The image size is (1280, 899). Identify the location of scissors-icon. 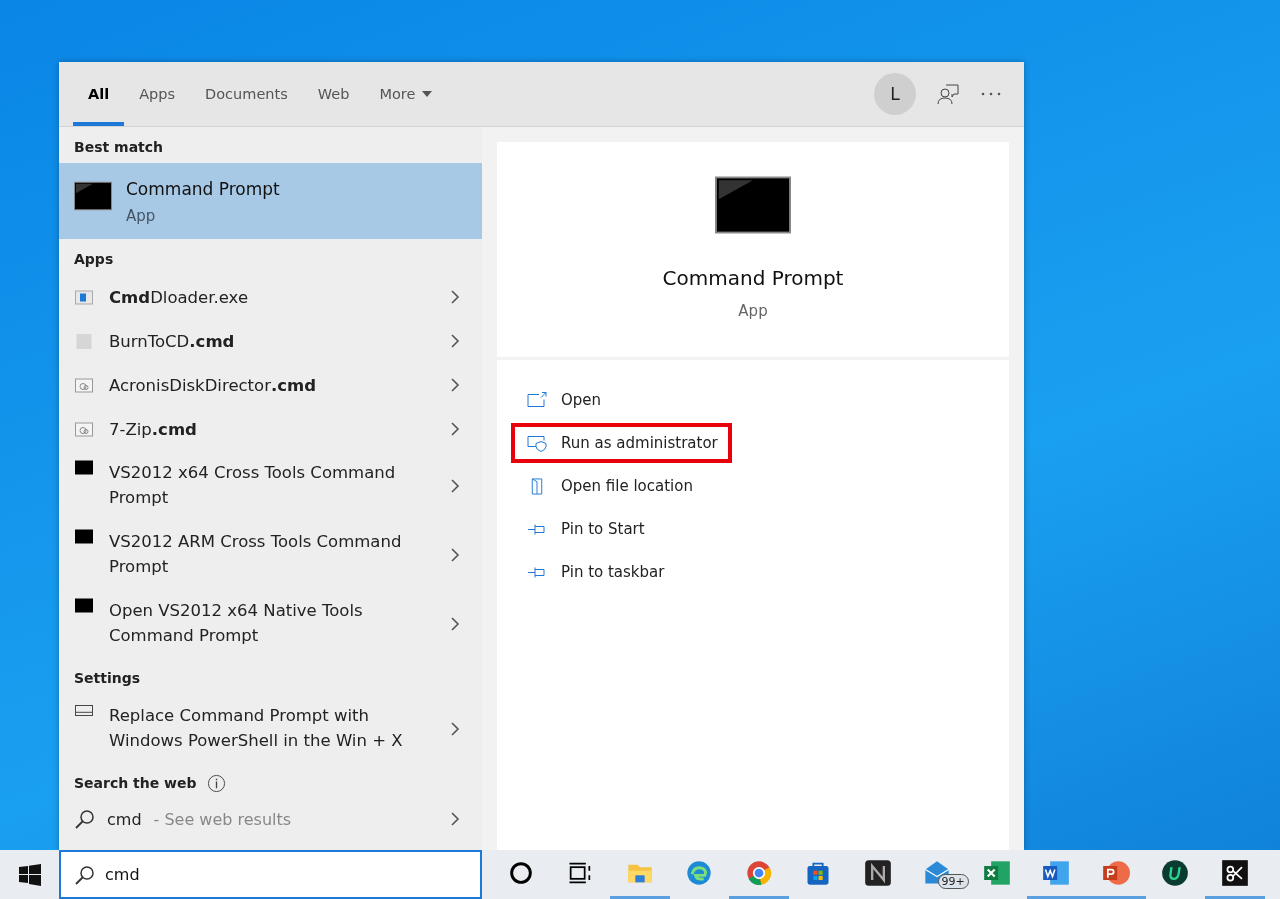
(1234, 873).